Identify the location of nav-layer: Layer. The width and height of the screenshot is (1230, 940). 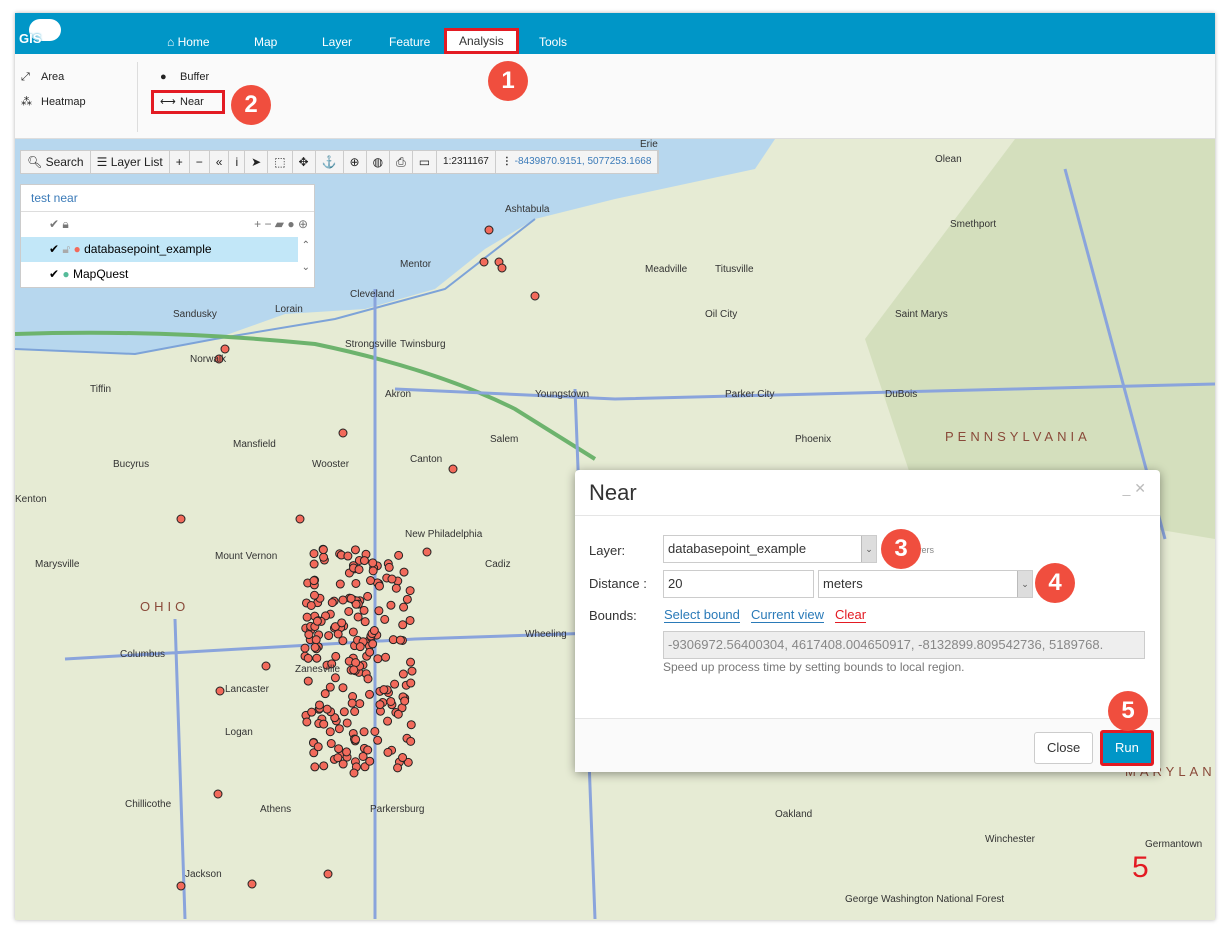
(337, 42).